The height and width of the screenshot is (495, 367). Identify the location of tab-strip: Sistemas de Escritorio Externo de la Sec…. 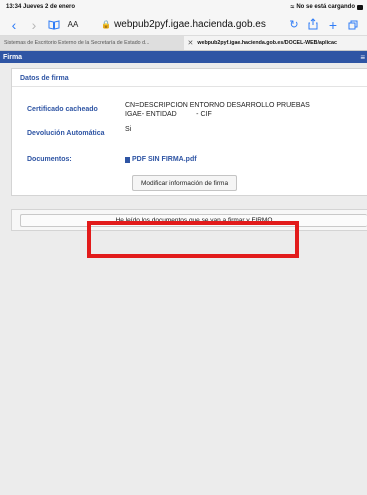
(183, 43).